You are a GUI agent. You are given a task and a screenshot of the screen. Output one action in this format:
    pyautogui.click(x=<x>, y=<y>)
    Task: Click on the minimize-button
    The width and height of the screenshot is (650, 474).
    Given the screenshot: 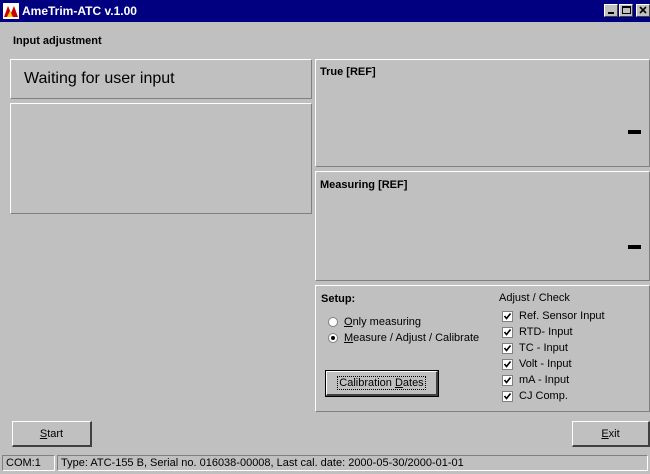 What is the action you would take?
    pyautogui.click(x=611, y=10)
    